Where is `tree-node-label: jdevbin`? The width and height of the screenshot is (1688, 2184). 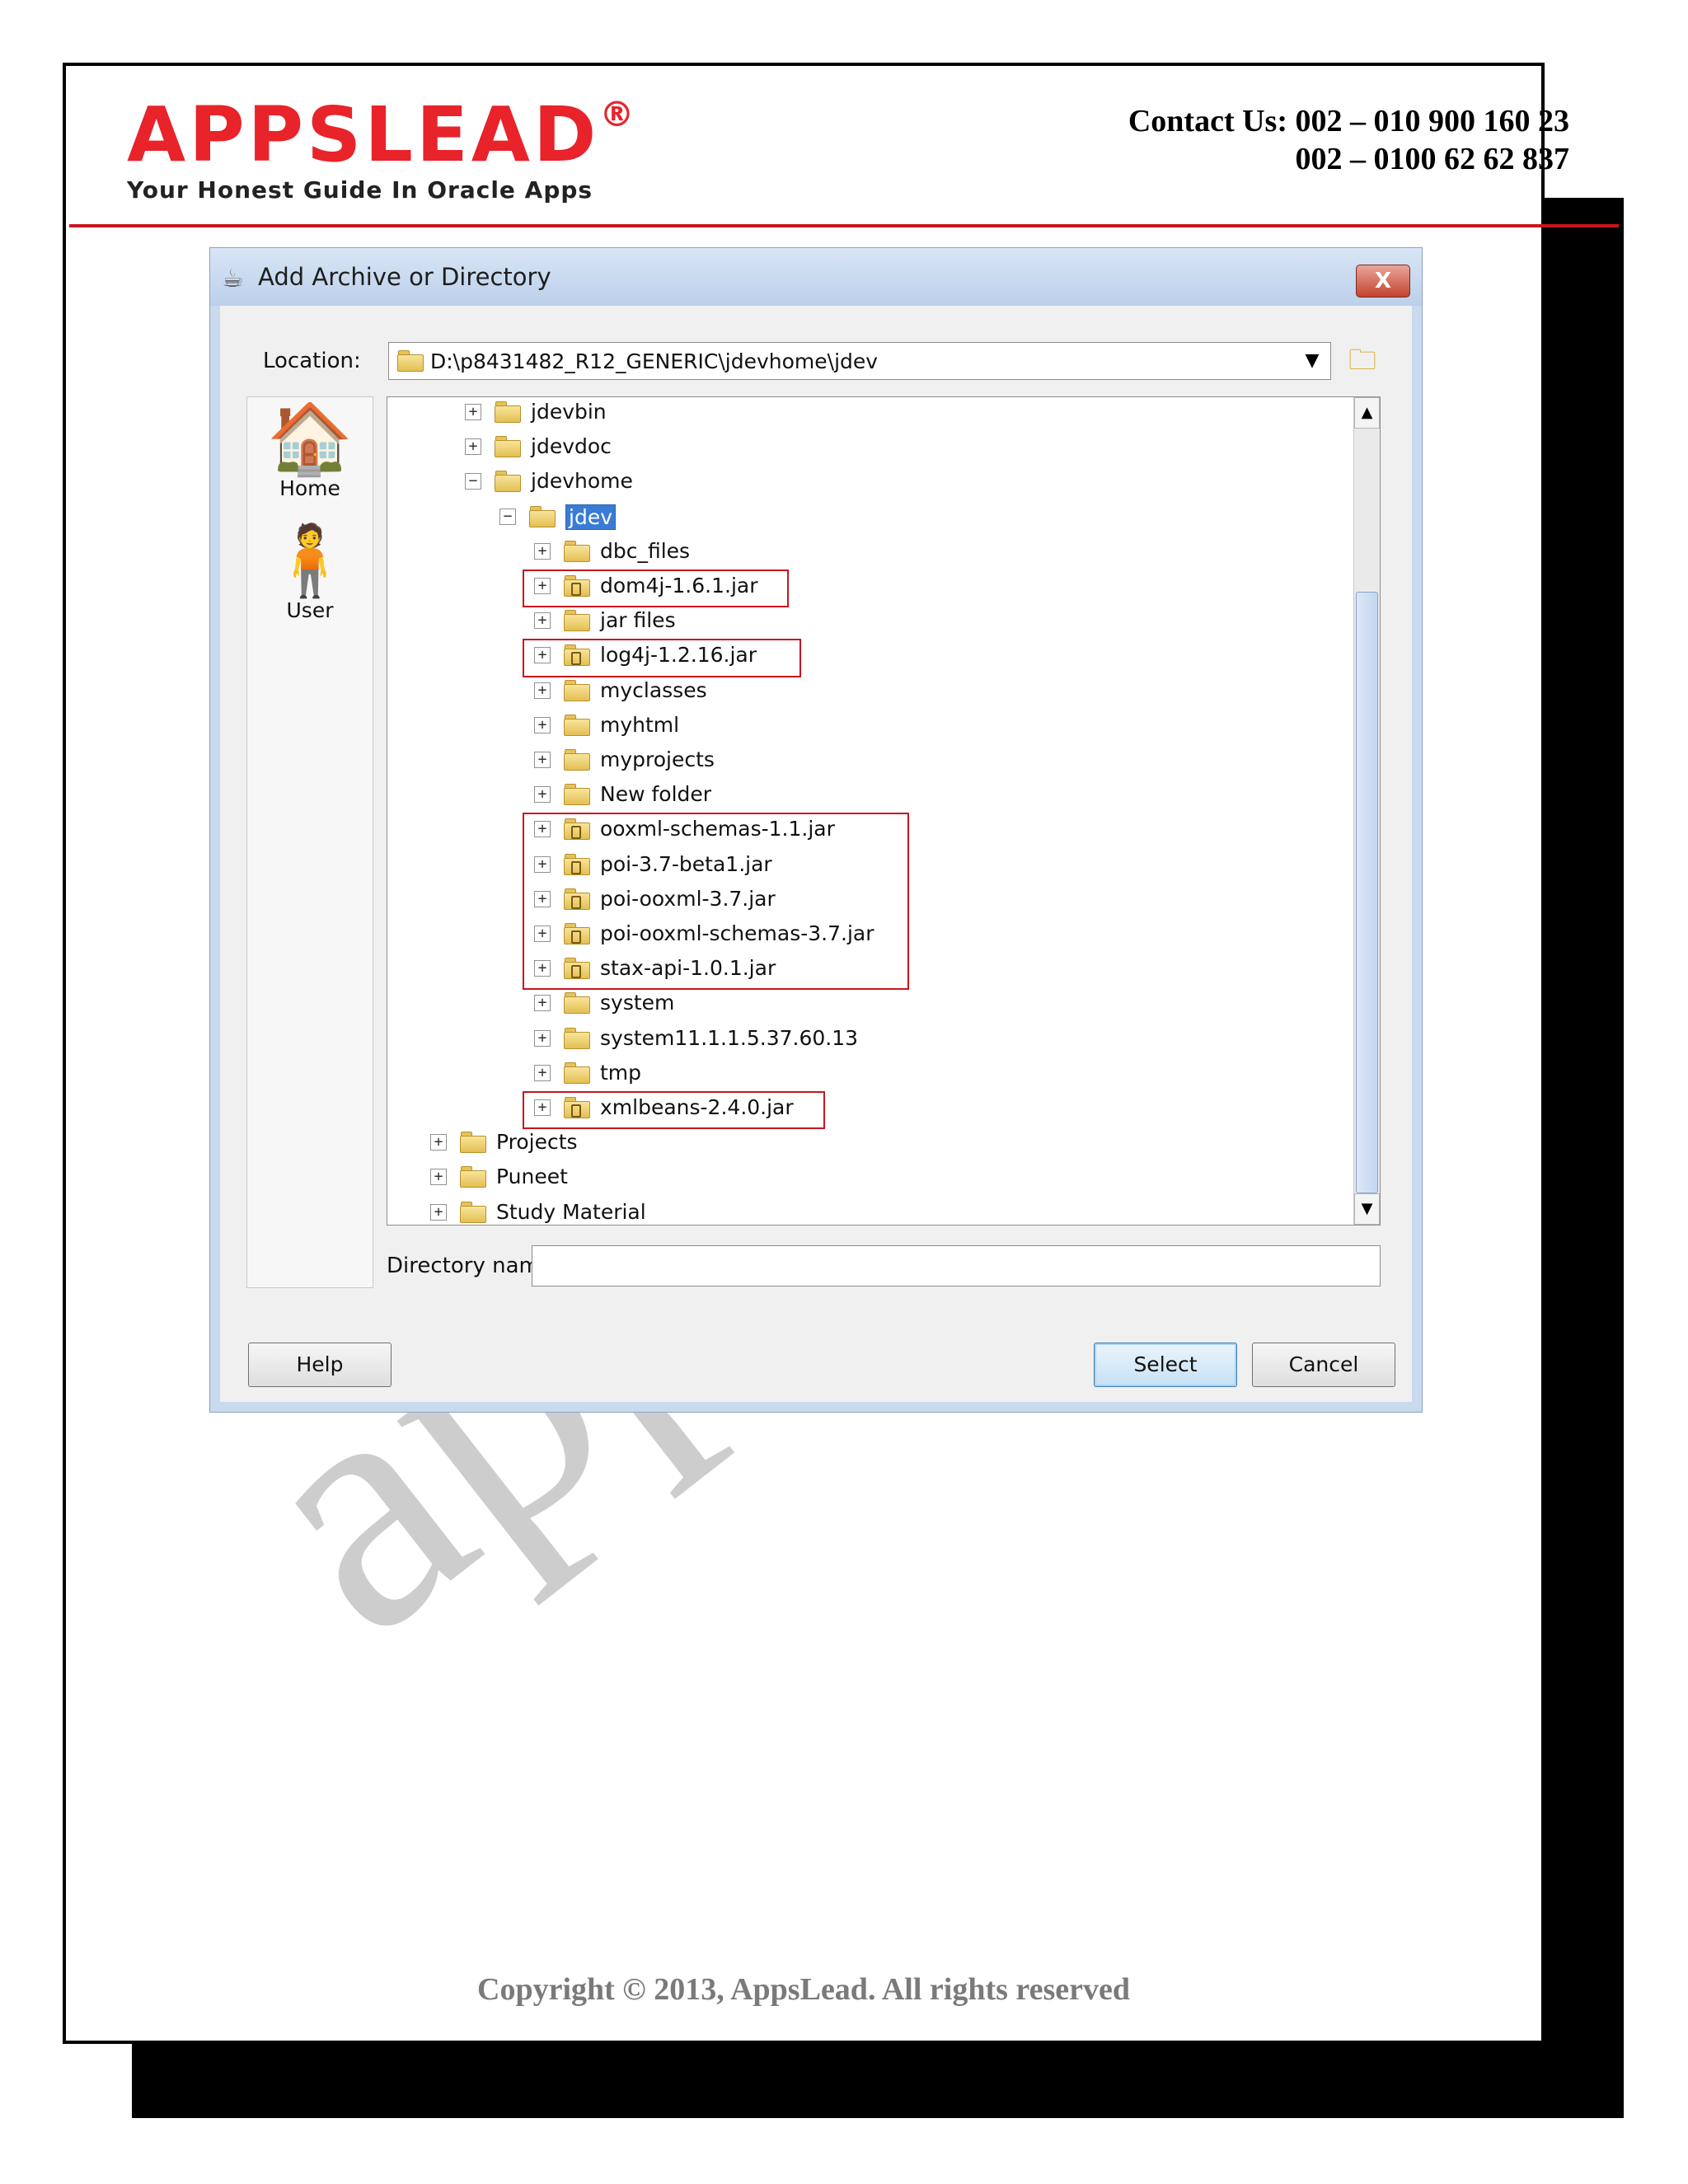 tree-node-label: jdevbin is located at coordinates (569, 412).